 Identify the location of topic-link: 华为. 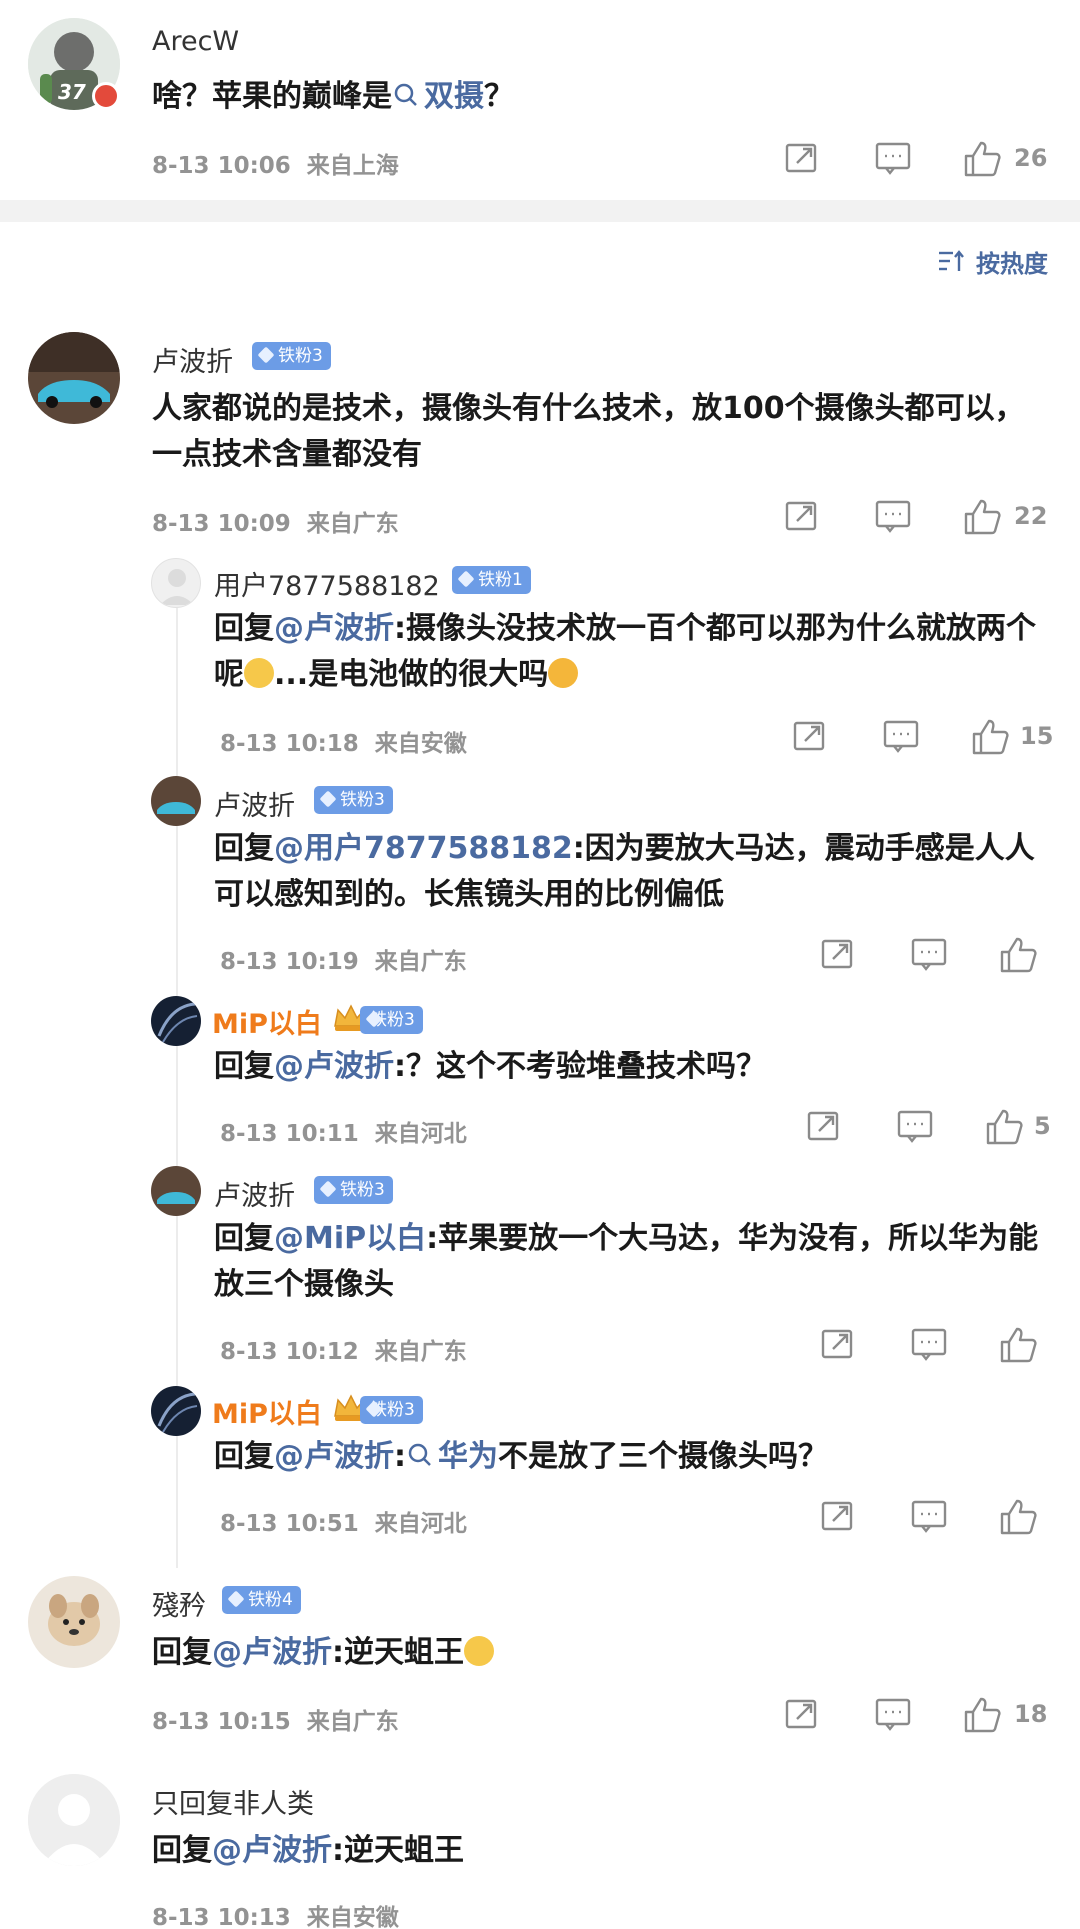
(452, 1456).